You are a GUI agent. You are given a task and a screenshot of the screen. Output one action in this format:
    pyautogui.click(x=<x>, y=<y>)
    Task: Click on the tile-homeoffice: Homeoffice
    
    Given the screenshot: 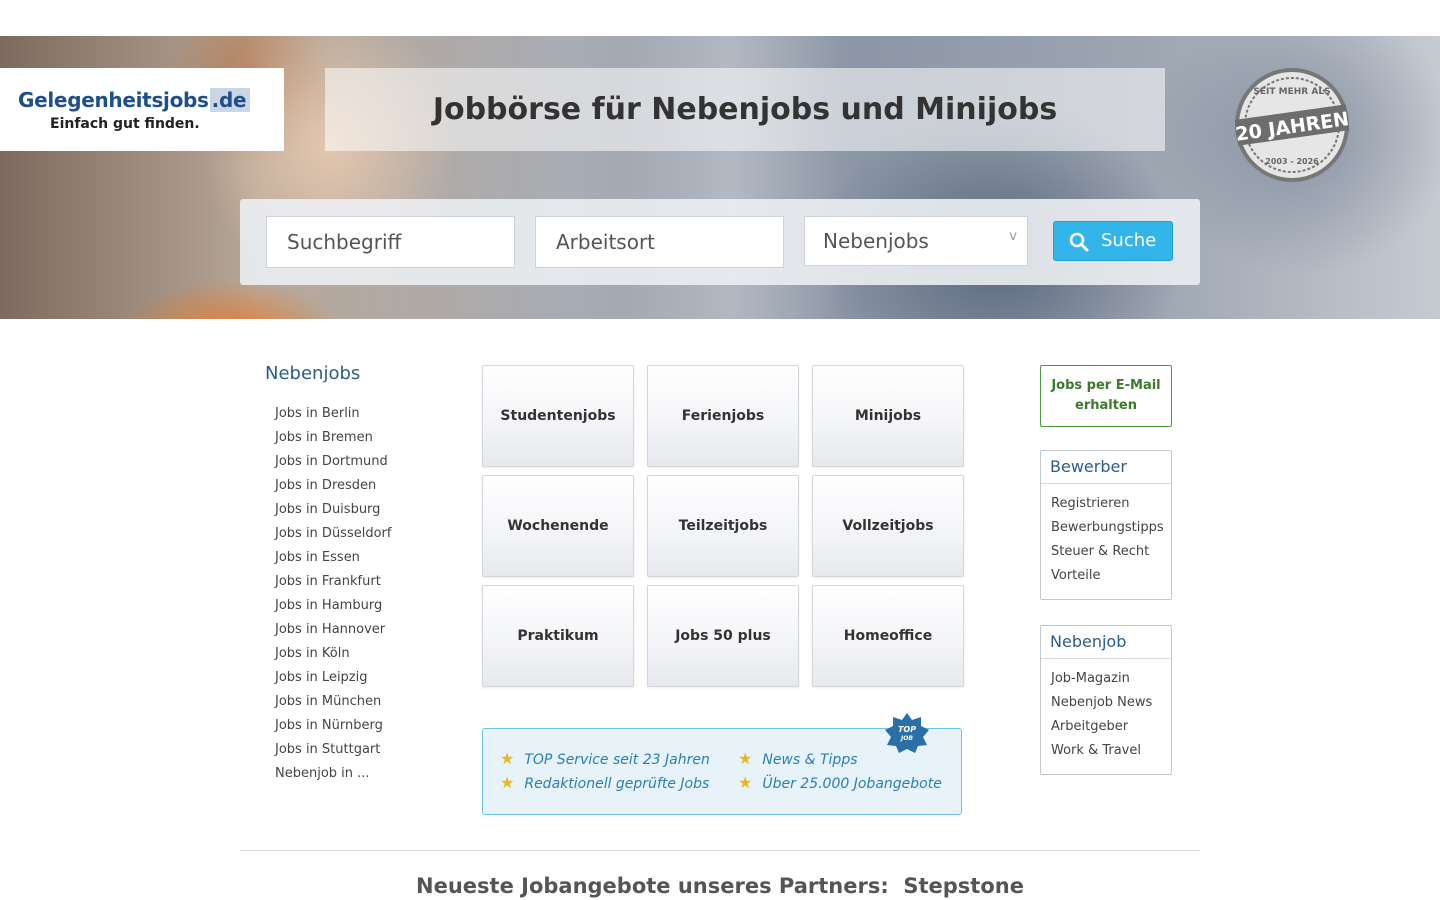 What is the action you would take?
    pyautogui.click(x=888, y=636)
    